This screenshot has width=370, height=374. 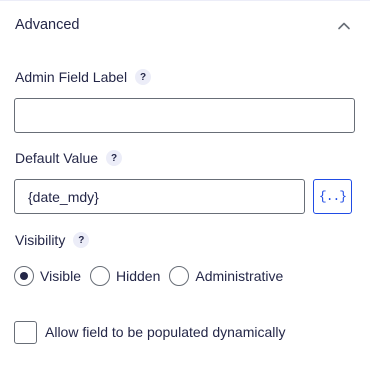 I want to click on dynamic-population-row: Allow field to be populated dynamically, so click(x=149, y=332).